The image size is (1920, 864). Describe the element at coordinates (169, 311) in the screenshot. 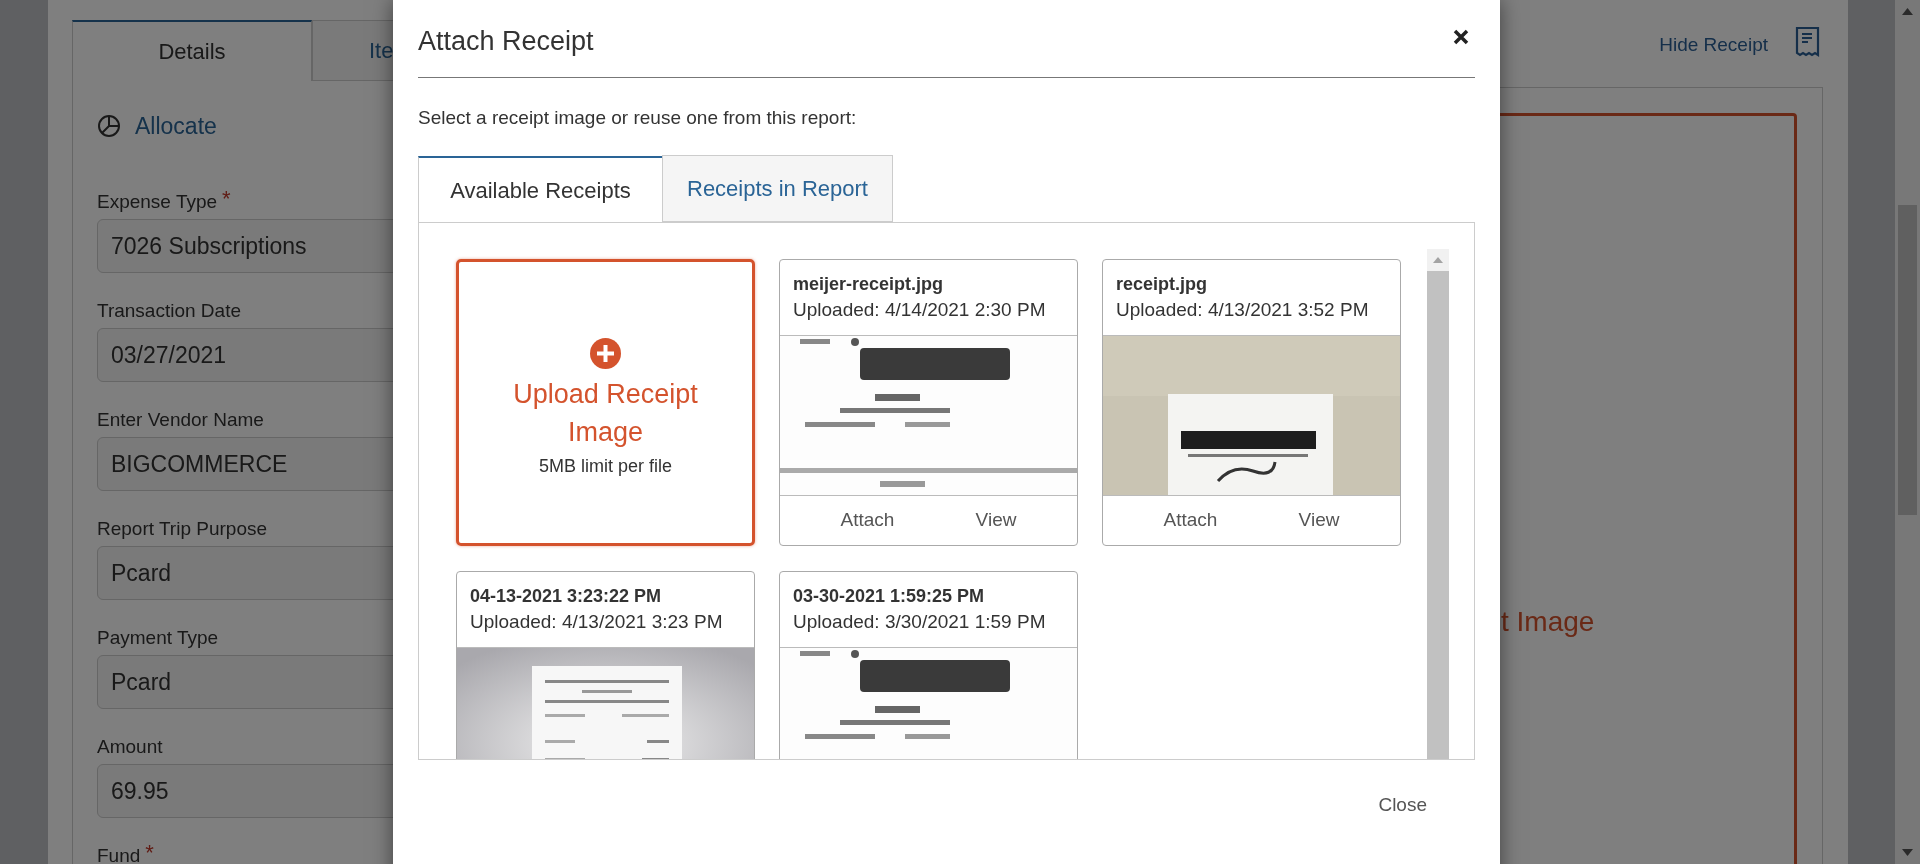

I see `field-label: Transaction Date` at that location.